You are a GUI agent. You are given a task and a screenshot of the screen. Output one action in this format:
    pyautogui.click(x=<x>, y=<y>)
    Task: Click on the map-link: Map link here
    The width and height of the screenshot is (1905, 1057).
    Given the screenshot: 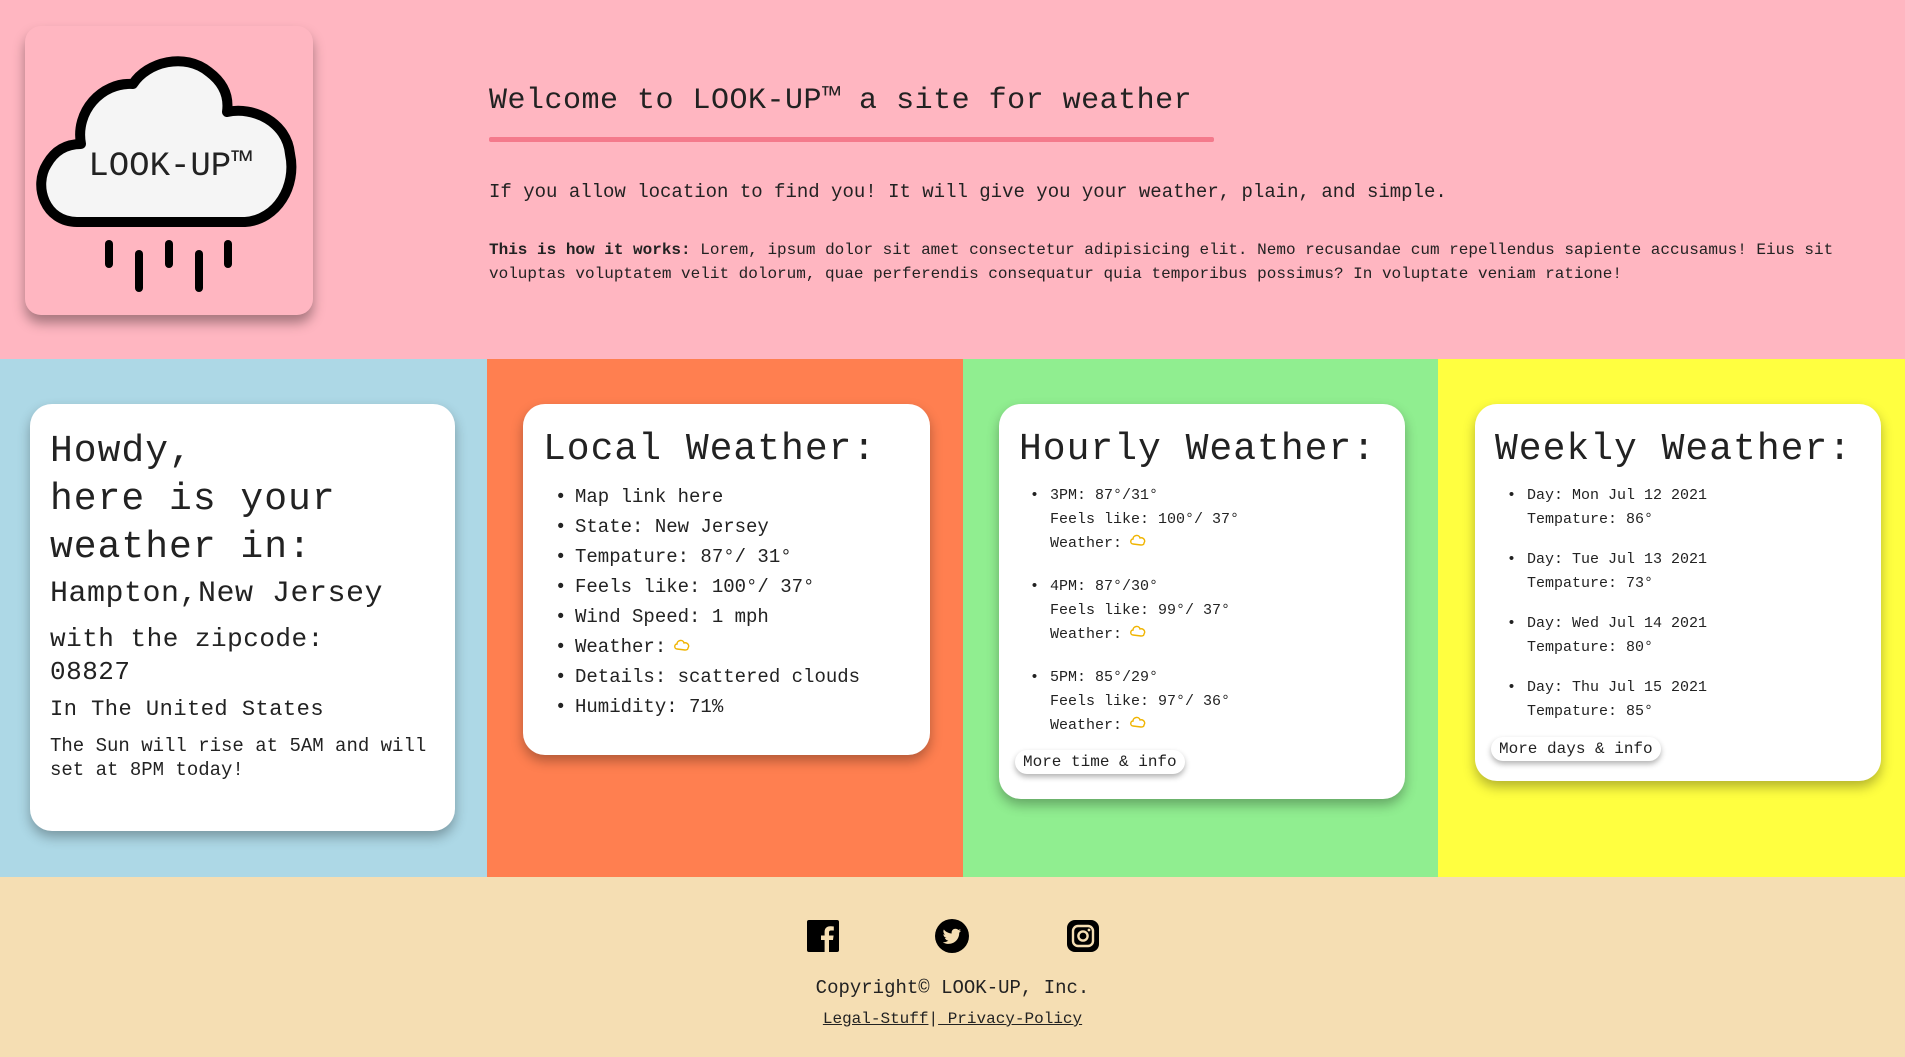 What is the action you would take?
    pyautogui.click(x=707, y=497)
    